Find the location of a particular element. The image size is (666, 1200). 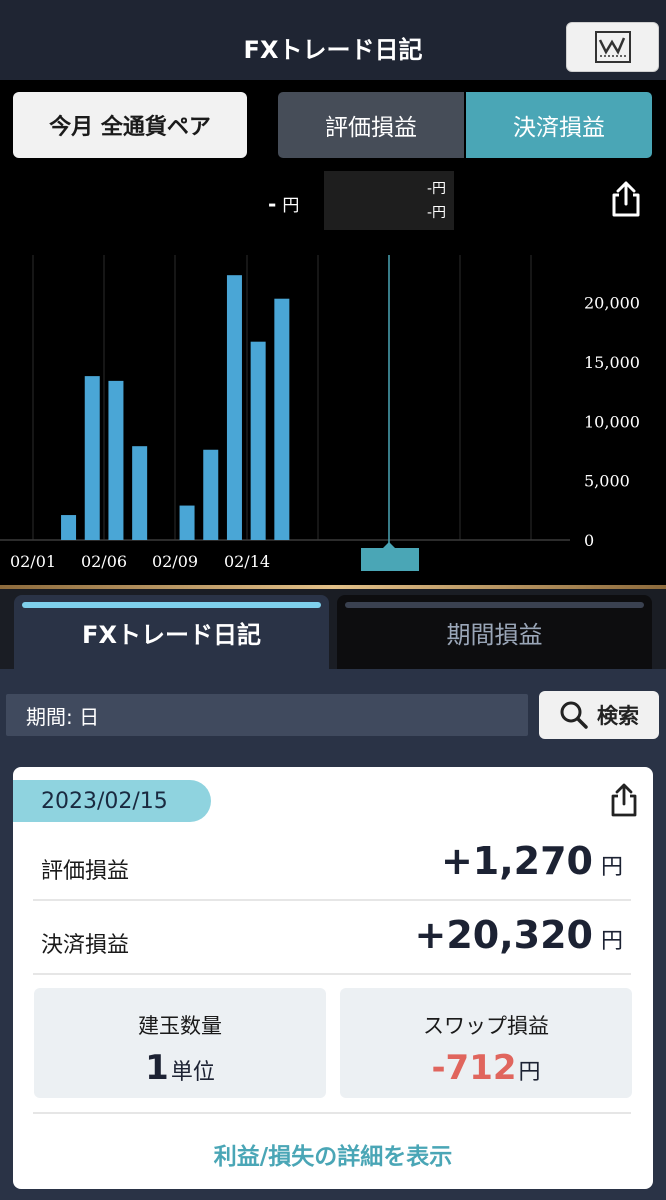

row-label: 評価損益 is located at coordinates (85, 871).